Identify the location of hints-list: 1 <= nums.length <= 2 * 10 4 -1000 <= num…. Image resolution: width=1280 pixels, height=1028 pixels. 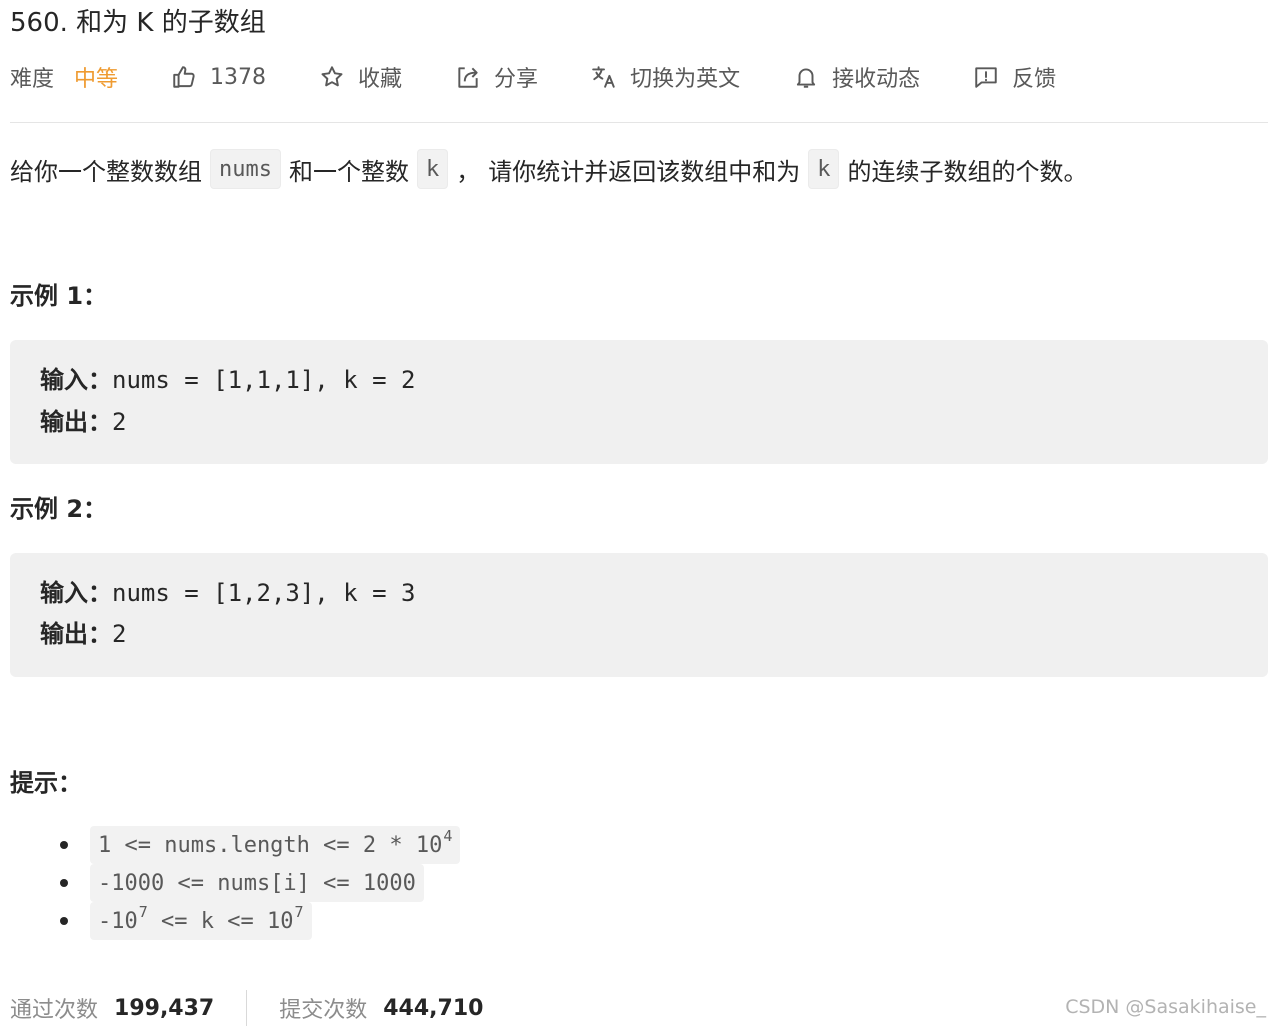
(260, 883).